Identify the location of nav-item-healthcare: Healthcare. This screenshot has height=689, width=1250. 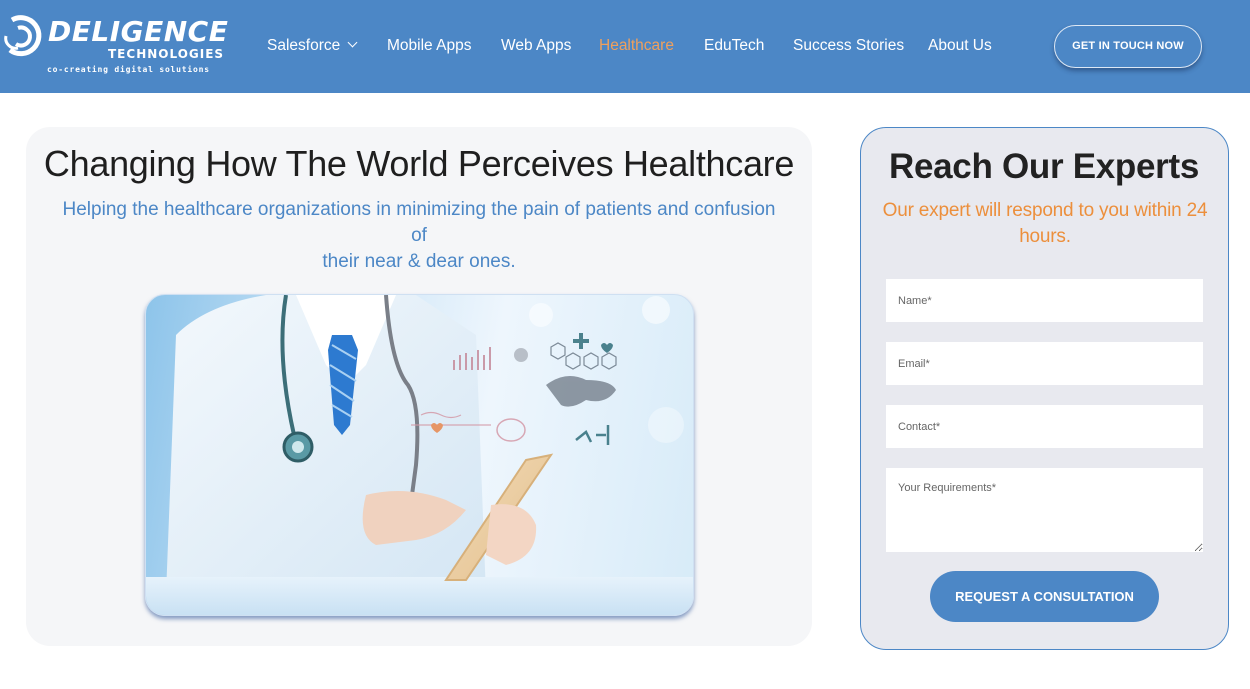
(636, 46).